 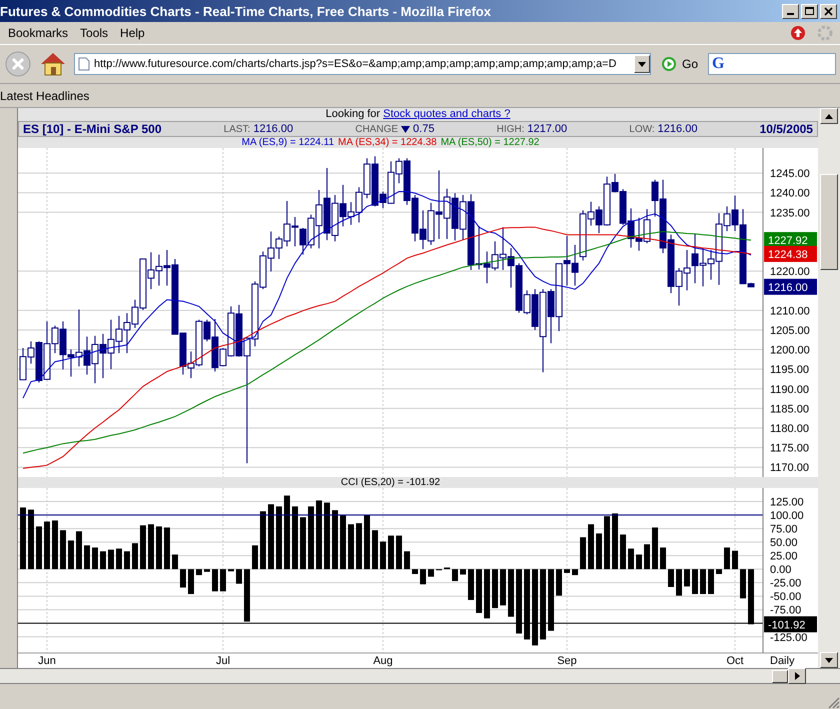 I want to click on maximize-icon, so click(x=809, y=11).